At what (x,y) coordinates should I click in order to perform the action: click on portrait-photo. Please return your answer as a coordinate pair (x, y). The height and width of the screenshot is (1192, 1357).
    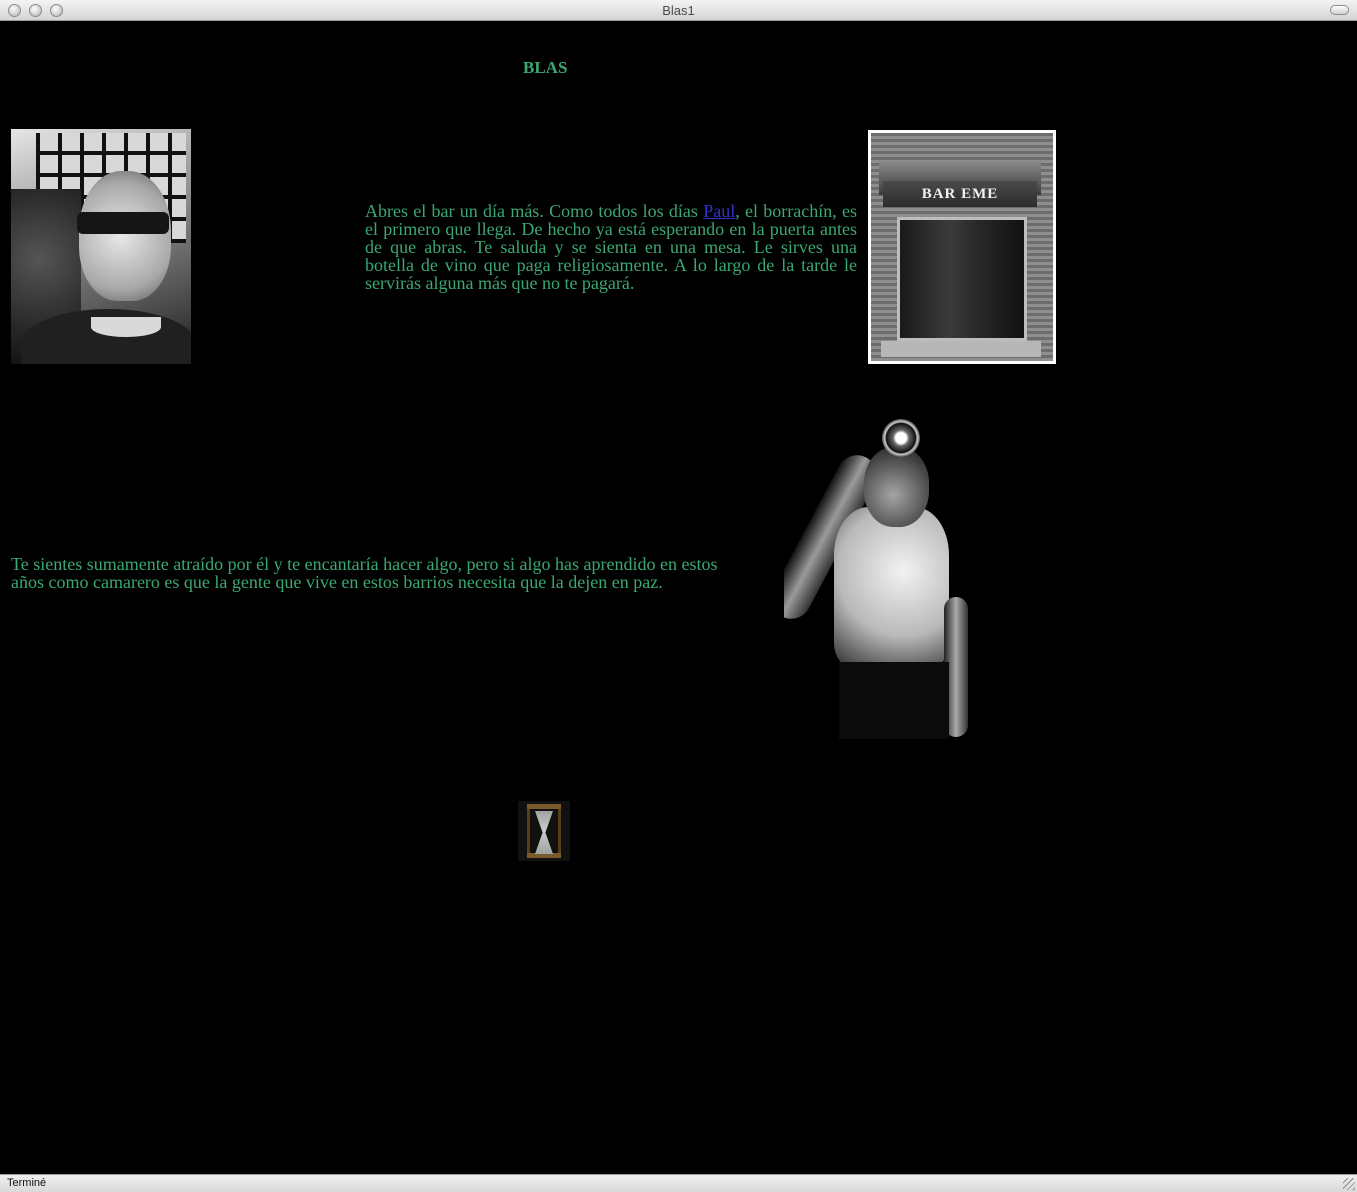
    Looking at the image, I should click on (101, 246).